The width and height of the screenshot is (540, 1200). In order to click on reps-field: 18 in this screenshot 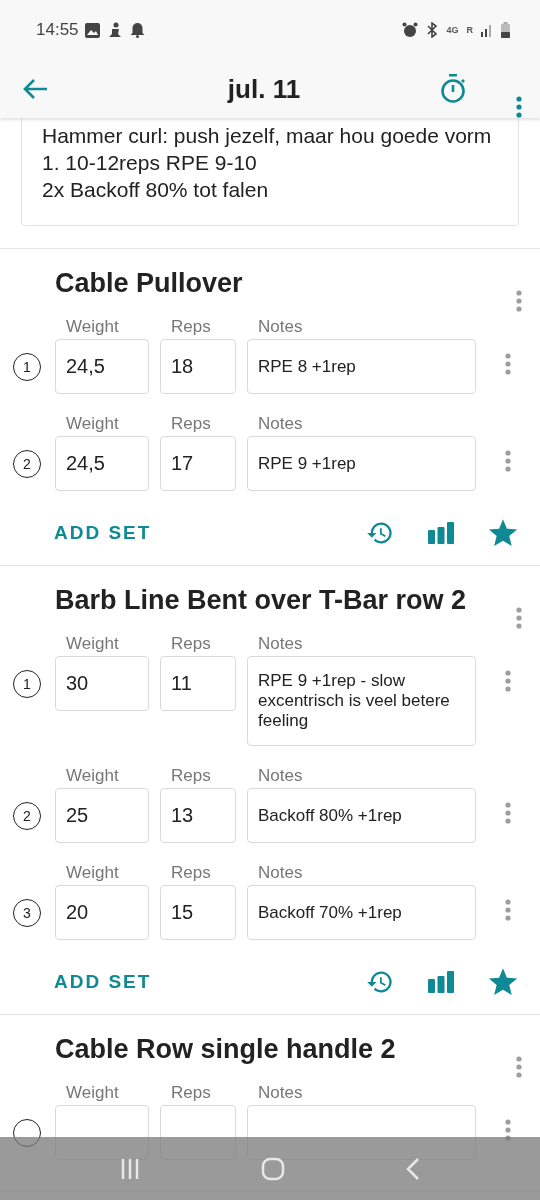, I will do `click(198, 366)`.